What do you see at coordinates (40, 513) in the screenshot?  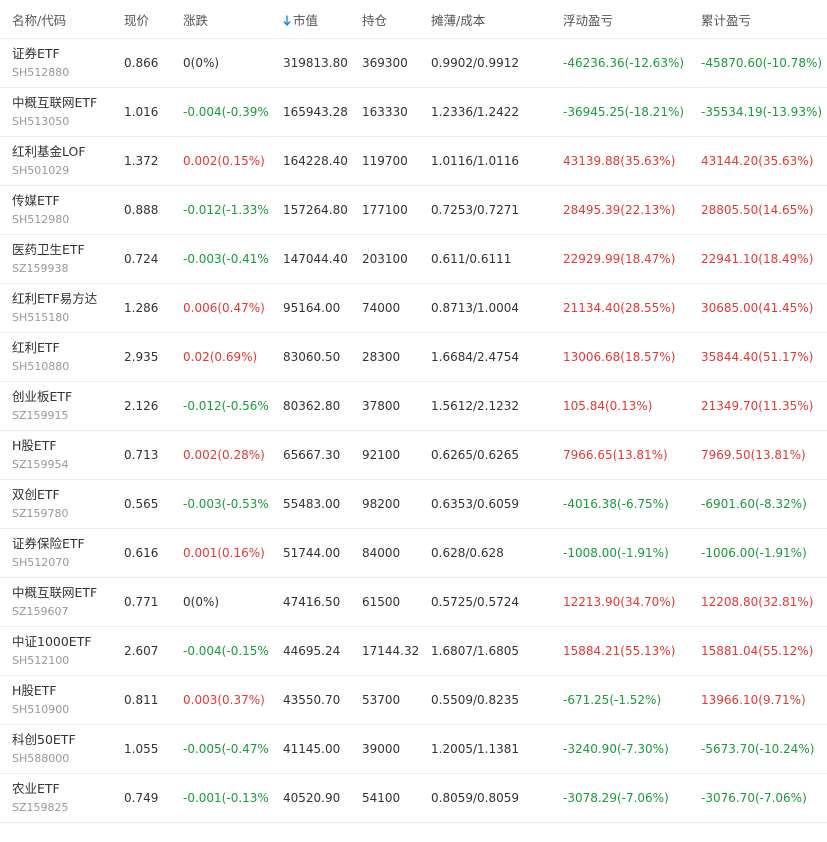 I see `holding-code: SZ159780` at bounding box center [40, 513].